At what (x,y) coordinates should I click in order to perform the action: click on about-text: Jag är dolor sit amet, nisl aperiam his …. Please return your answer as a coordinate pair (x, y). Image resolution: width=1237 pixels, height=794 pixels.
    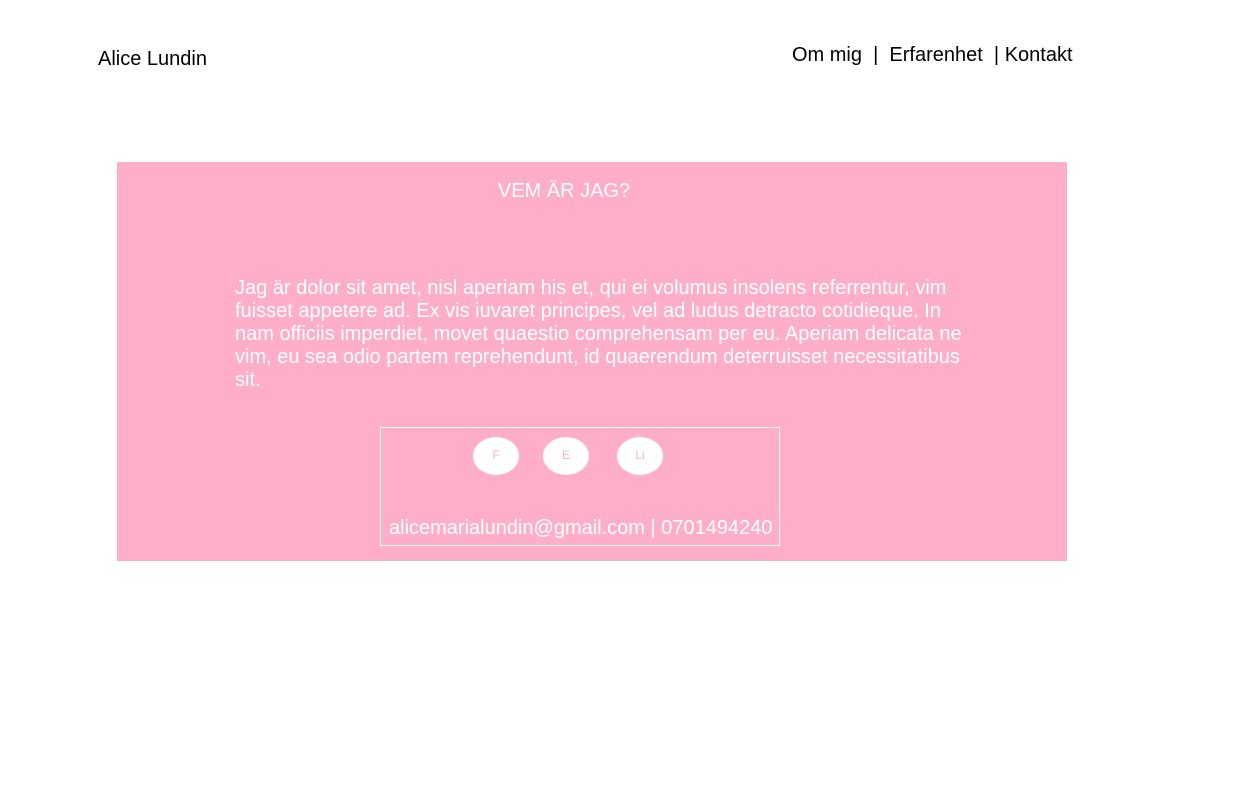
    Looking at the image, I should click on (598, 334).